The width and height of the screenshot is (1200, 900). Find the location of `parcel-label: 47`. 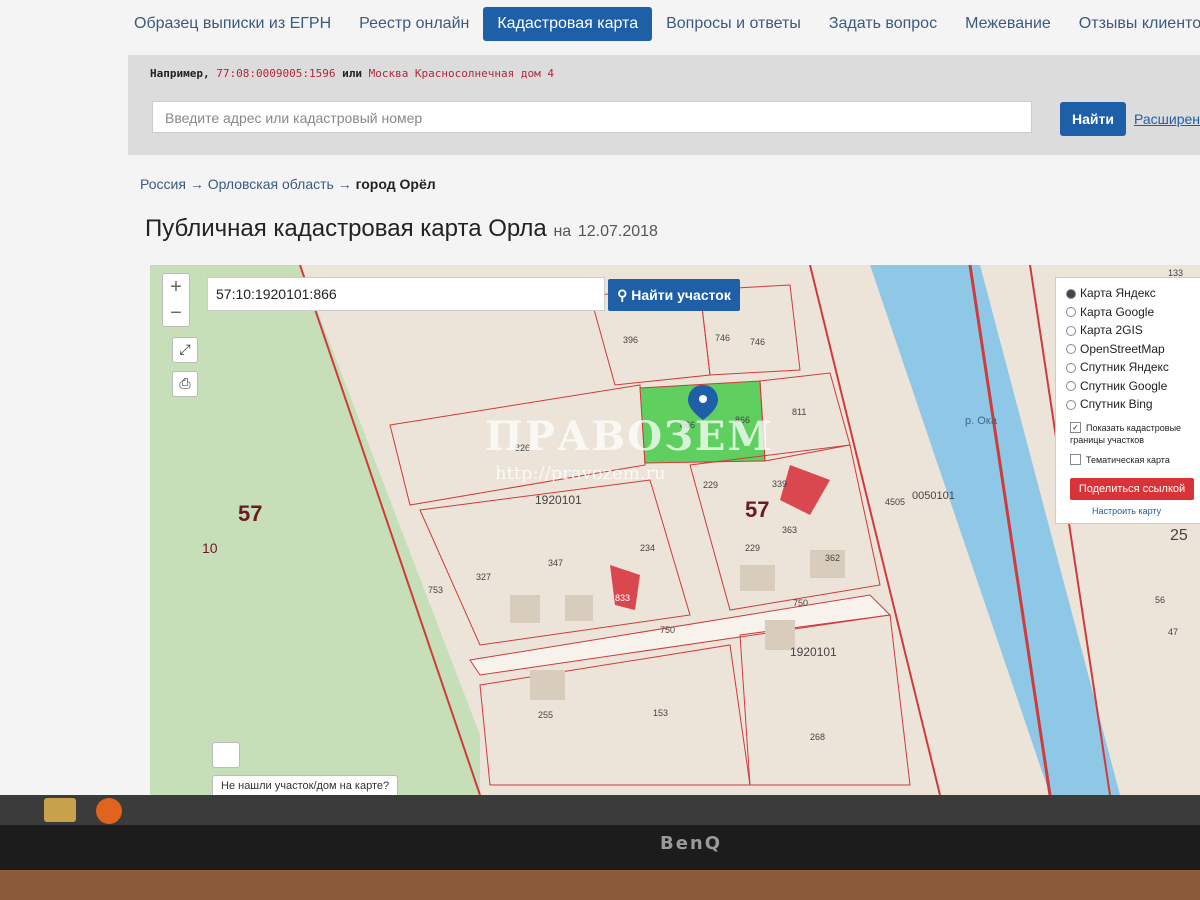

parcel-label: 47 is located at coordinates (1173, 632).